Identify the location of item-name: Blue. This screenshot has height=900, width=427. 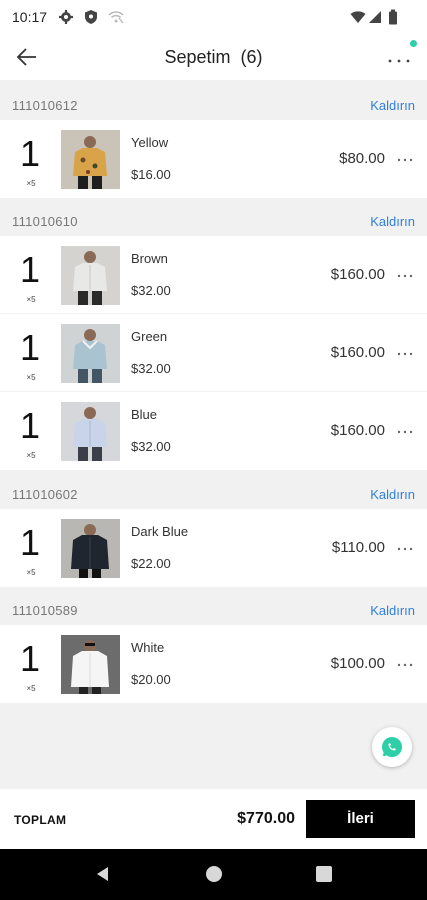
(144, 414).